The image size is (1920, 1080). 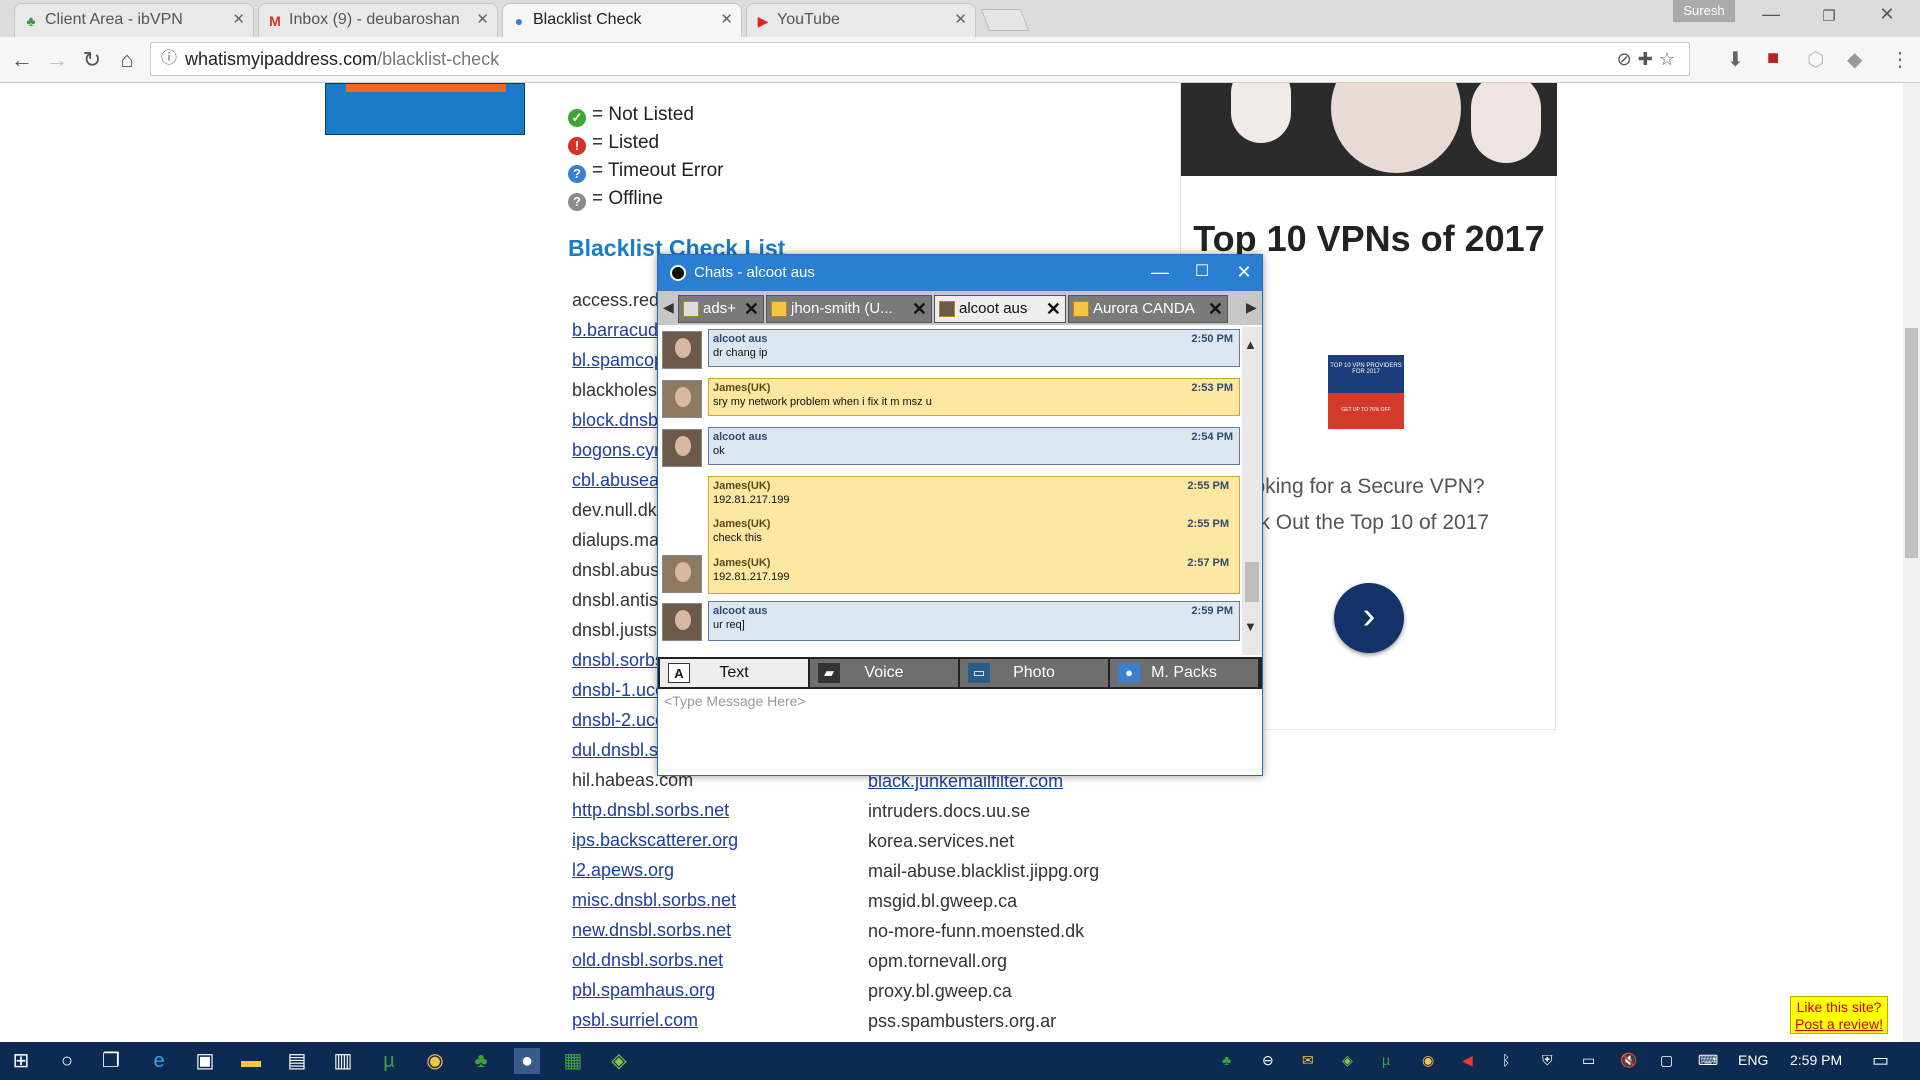 What do you see at coordinates (1887, 14) in the screenshot?
I see `close-window-icon: ✕` at bounding box center [1887, 14].